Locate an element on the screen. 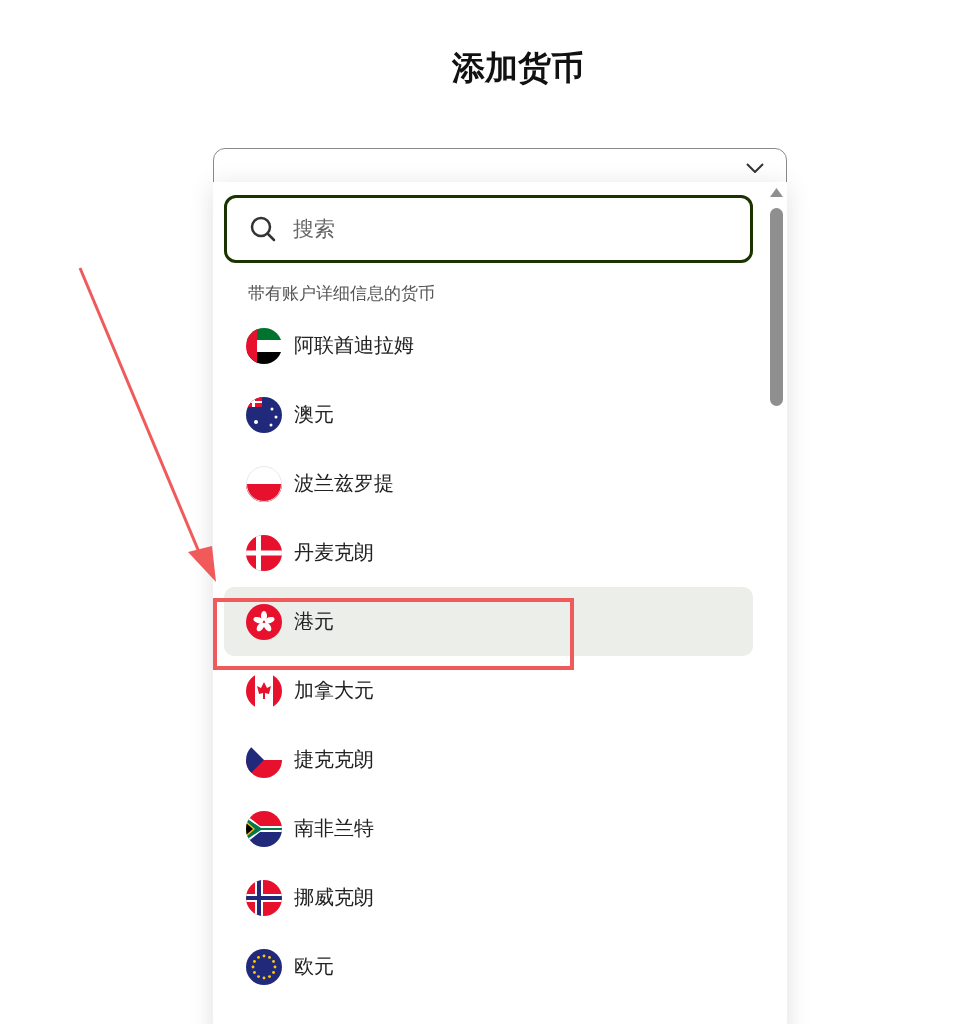  currency-option: 澳元 is located at coordinates (488, 414).